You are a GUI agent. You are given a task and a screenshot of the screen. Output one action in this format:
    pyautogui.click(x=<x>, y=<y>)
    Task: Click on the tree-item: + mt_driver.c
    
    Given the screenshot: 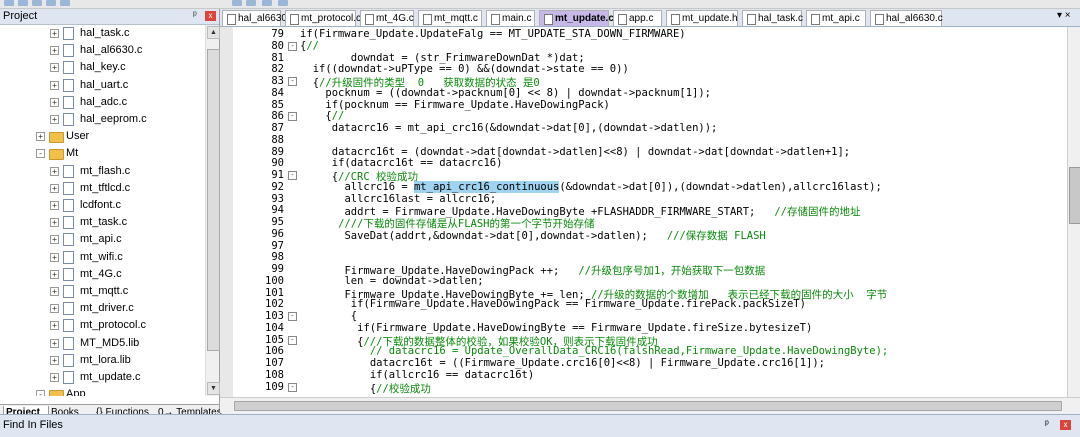 What is the action you would take?
    pyautogui.click(x=102, y=308)
    